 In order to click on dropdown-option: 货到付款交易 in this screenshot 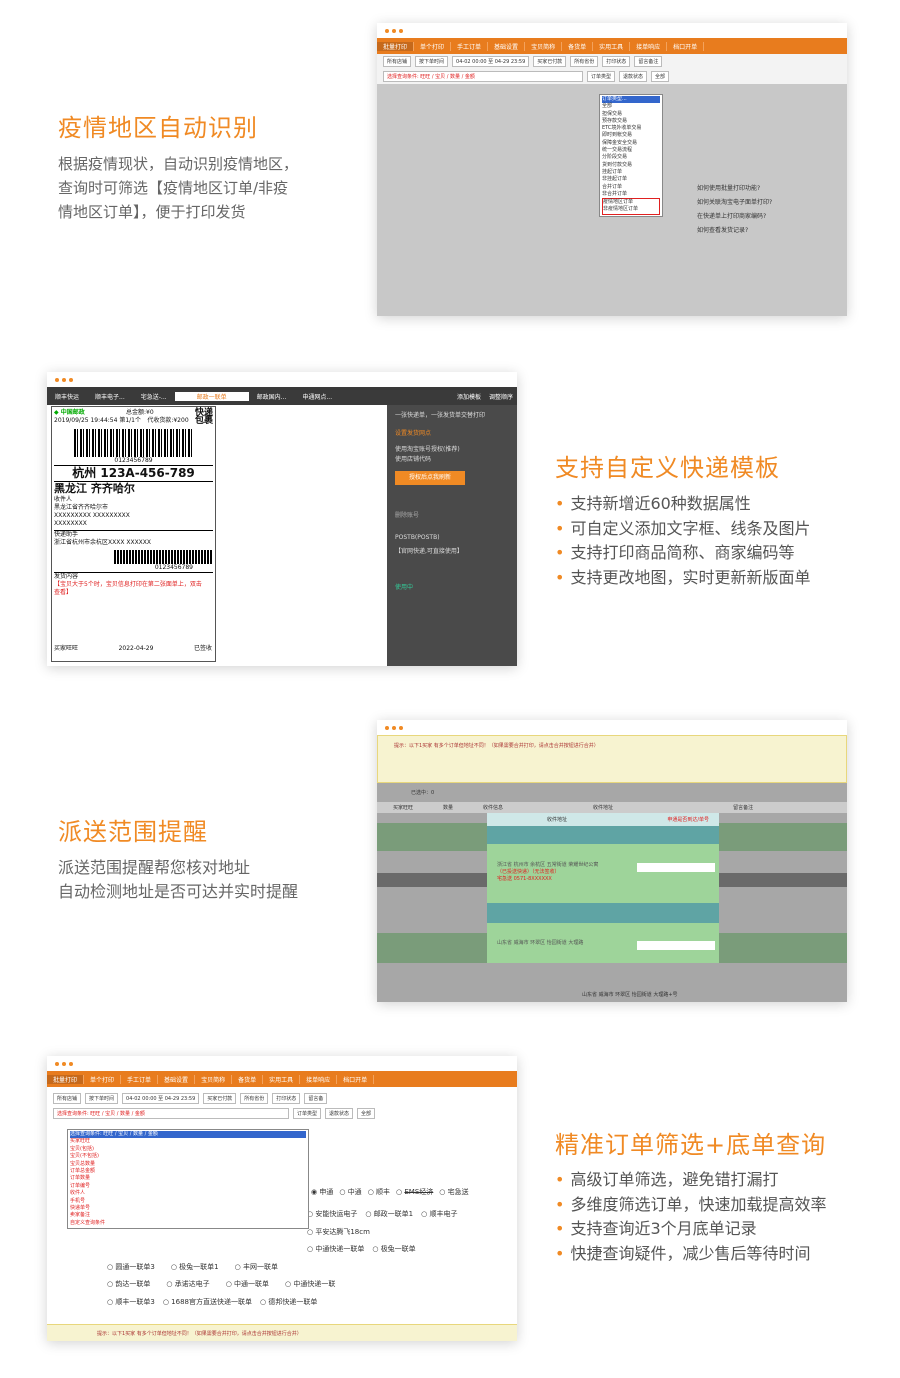, I will do `click(631, 165)`.